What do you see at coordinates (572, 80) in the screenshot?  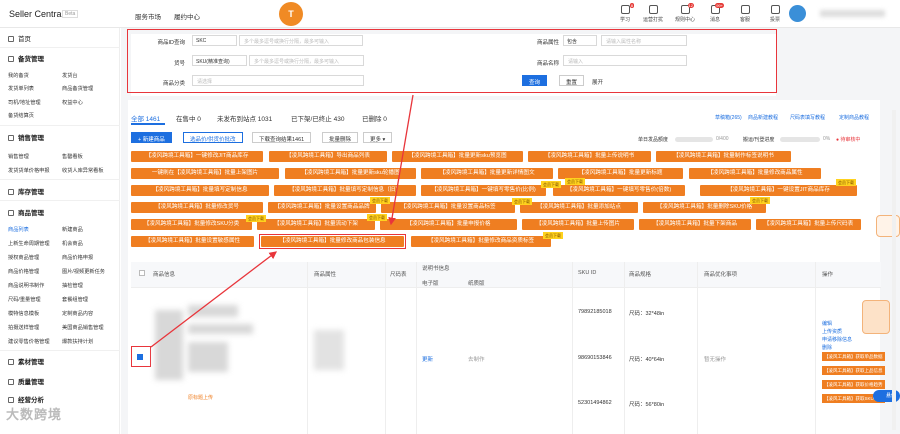 I see `reset-button: 重置` at bounding box center [572, 80].